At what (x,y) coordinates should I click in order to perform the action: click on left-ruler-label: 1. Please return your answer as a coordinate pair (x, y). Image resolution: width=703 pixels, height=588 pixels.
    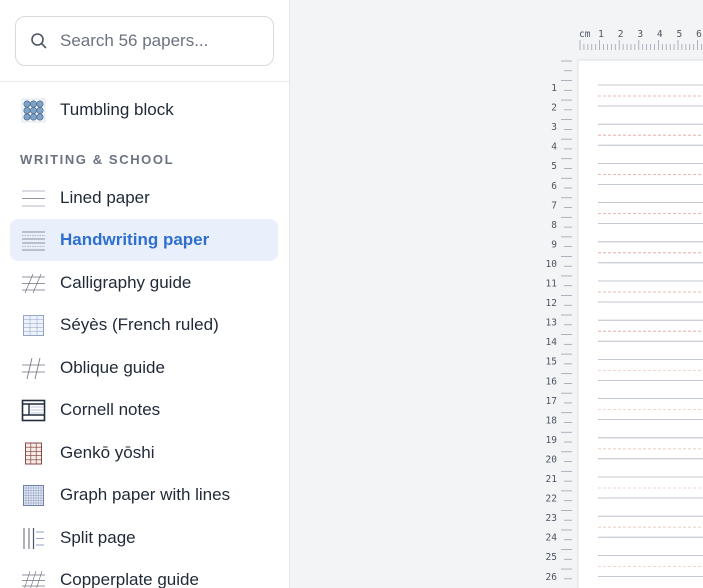
    Looking at the image, I should click on (554, 88).